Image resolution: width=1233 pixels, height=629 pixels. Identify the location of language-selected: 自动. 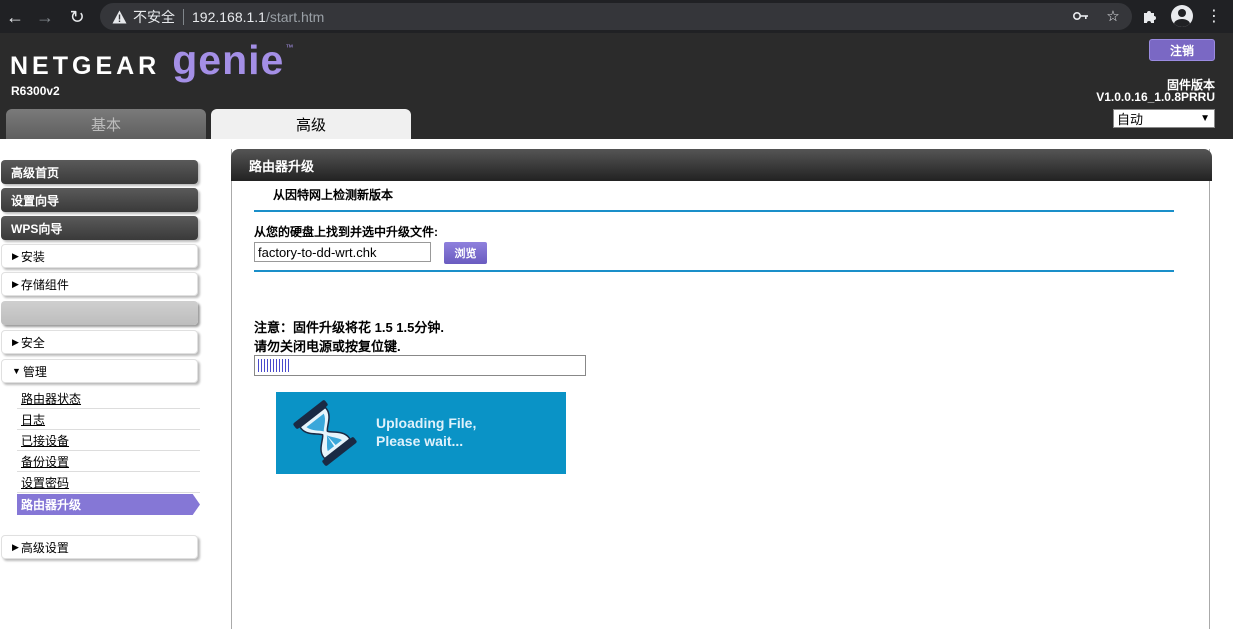
(1130, 119).